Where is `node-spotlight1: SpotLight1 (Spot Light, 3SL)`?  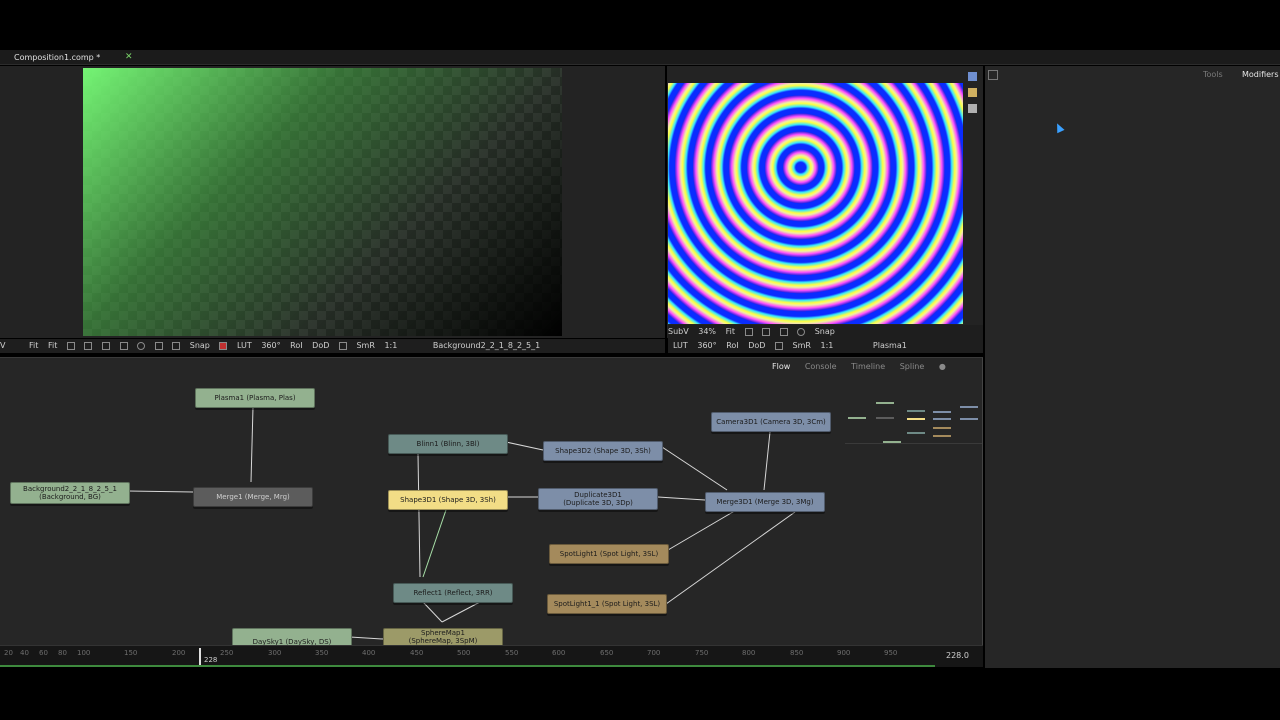
node-spotlight1: SpotLight1 (Spot Light, 3SL) is located at coordinates (609, 554).